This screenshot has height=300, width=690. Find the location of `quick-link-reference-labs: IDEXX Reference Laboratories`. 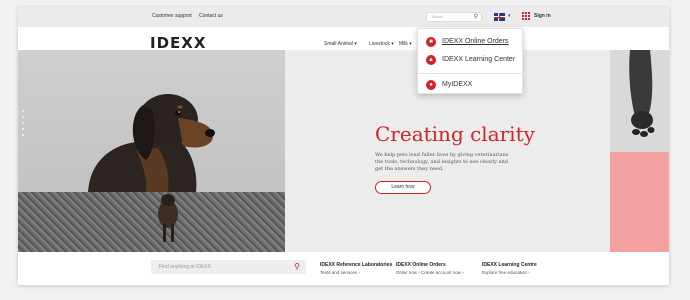

quick-link-reference-labs: IDEXX Reference Laboratories is located at coordinates (356, 265).